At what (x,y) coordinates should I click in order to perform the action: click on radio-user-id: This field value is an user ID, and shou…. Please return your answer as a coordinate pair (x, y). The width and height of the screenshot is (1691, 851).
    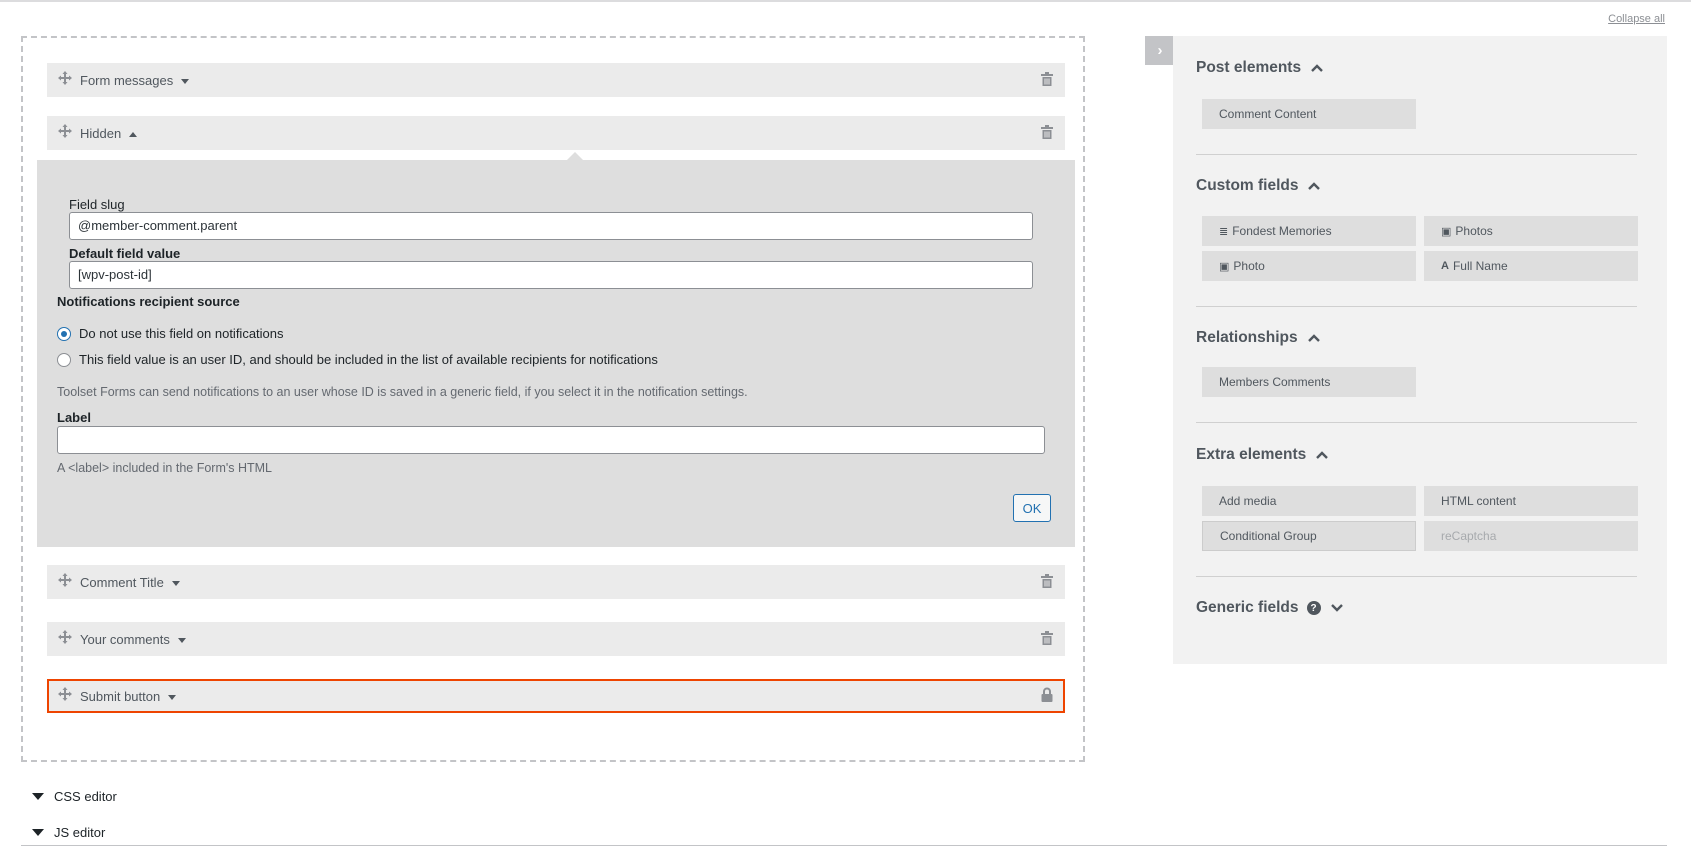
    Looking at the image, I should click on (357, 359).